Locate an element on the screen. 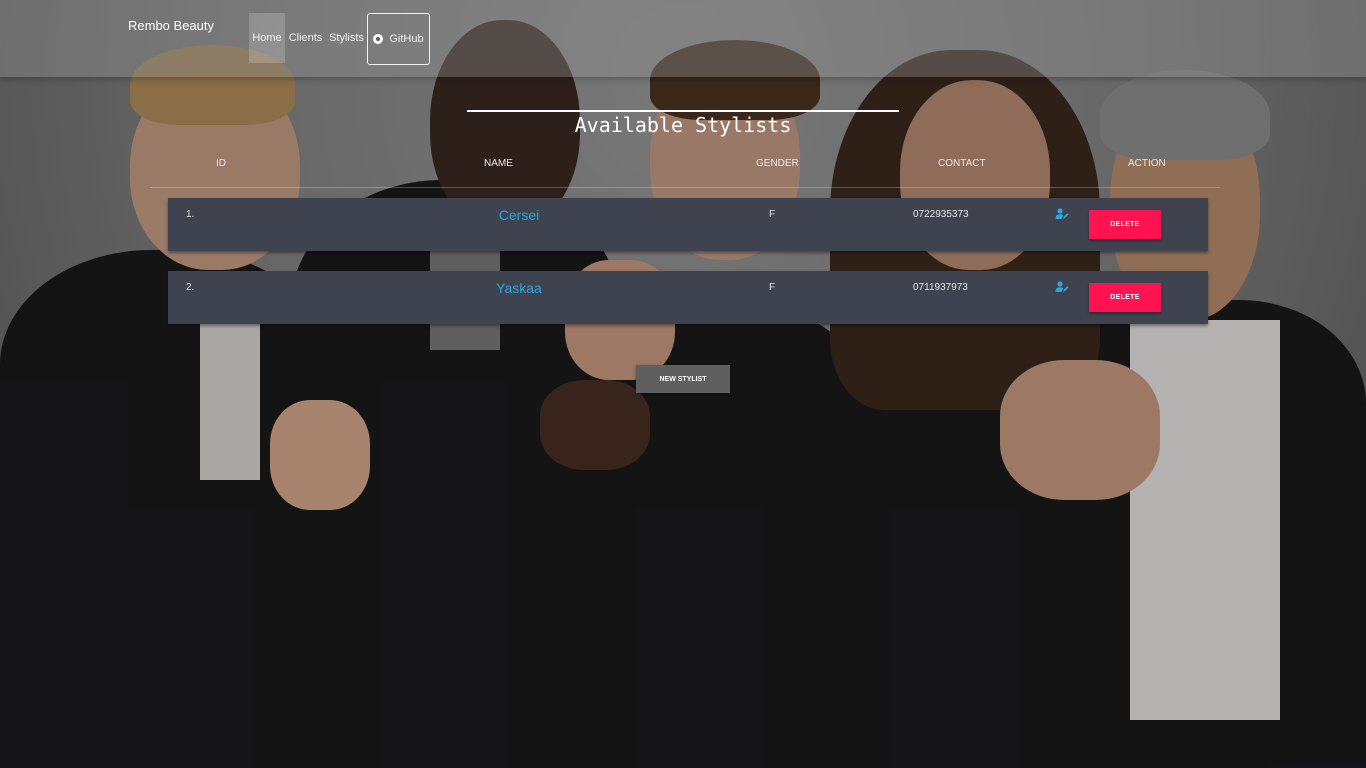  new-stylist-button: NEW STYLIST is located at coordinates (683, 379).